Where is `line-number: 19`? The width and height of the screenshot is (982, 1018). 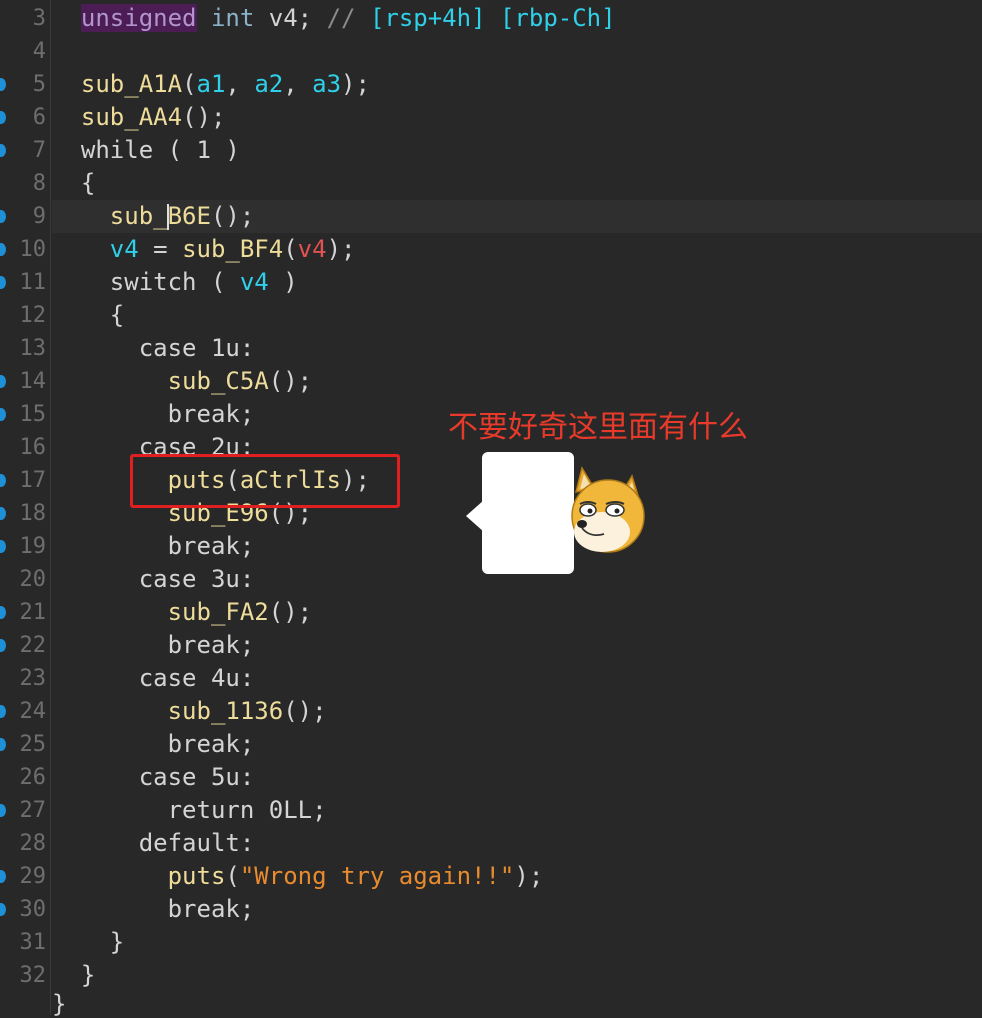 line-number: 19 is located at coordinates (33, 546).